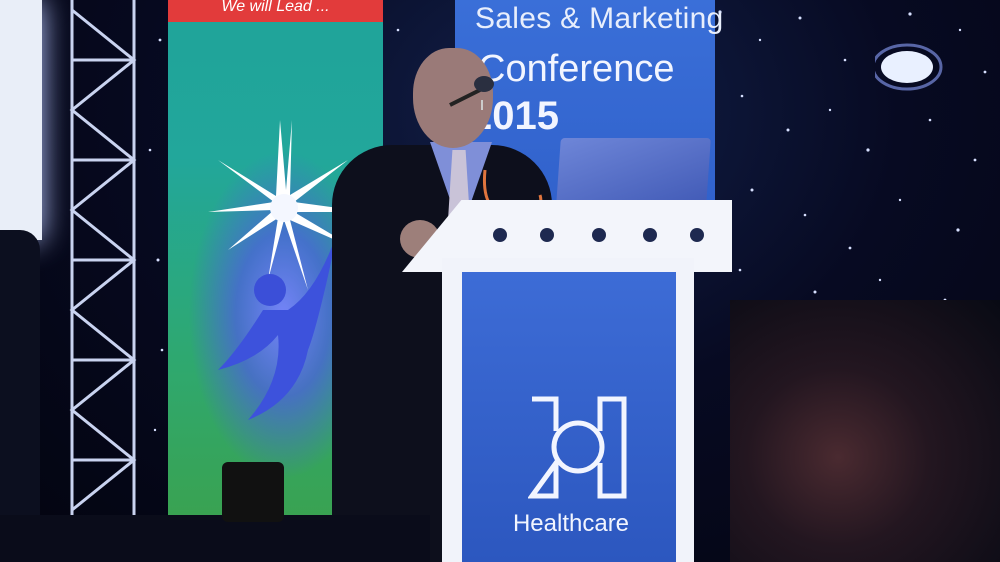 This screenshot has height=562, width=1000. I want to click on banner-title: Sales & Marketing, so click(599, 18).